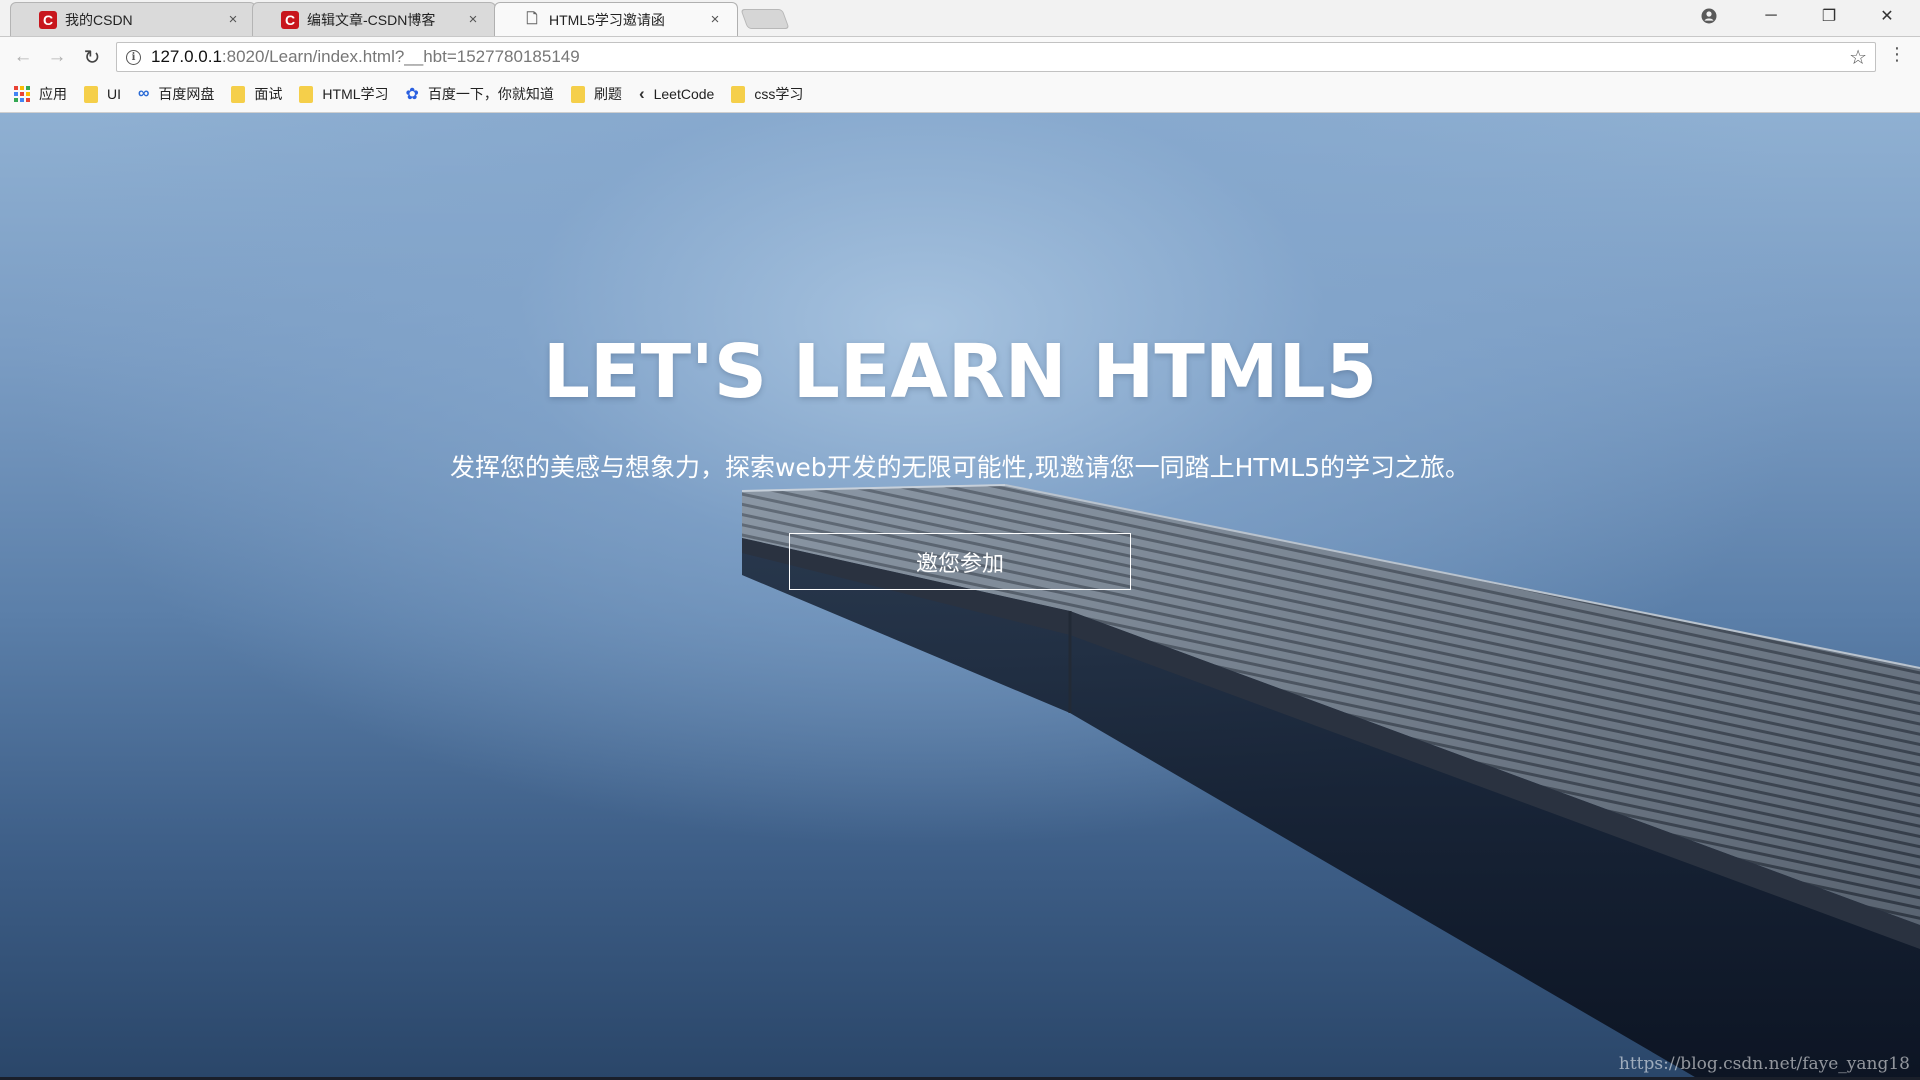 This screenshot has height=1080, width=1920. Describe the element at coordinates (532, 17) in the screenshot. I see `page-icon: 🗋` at that location.